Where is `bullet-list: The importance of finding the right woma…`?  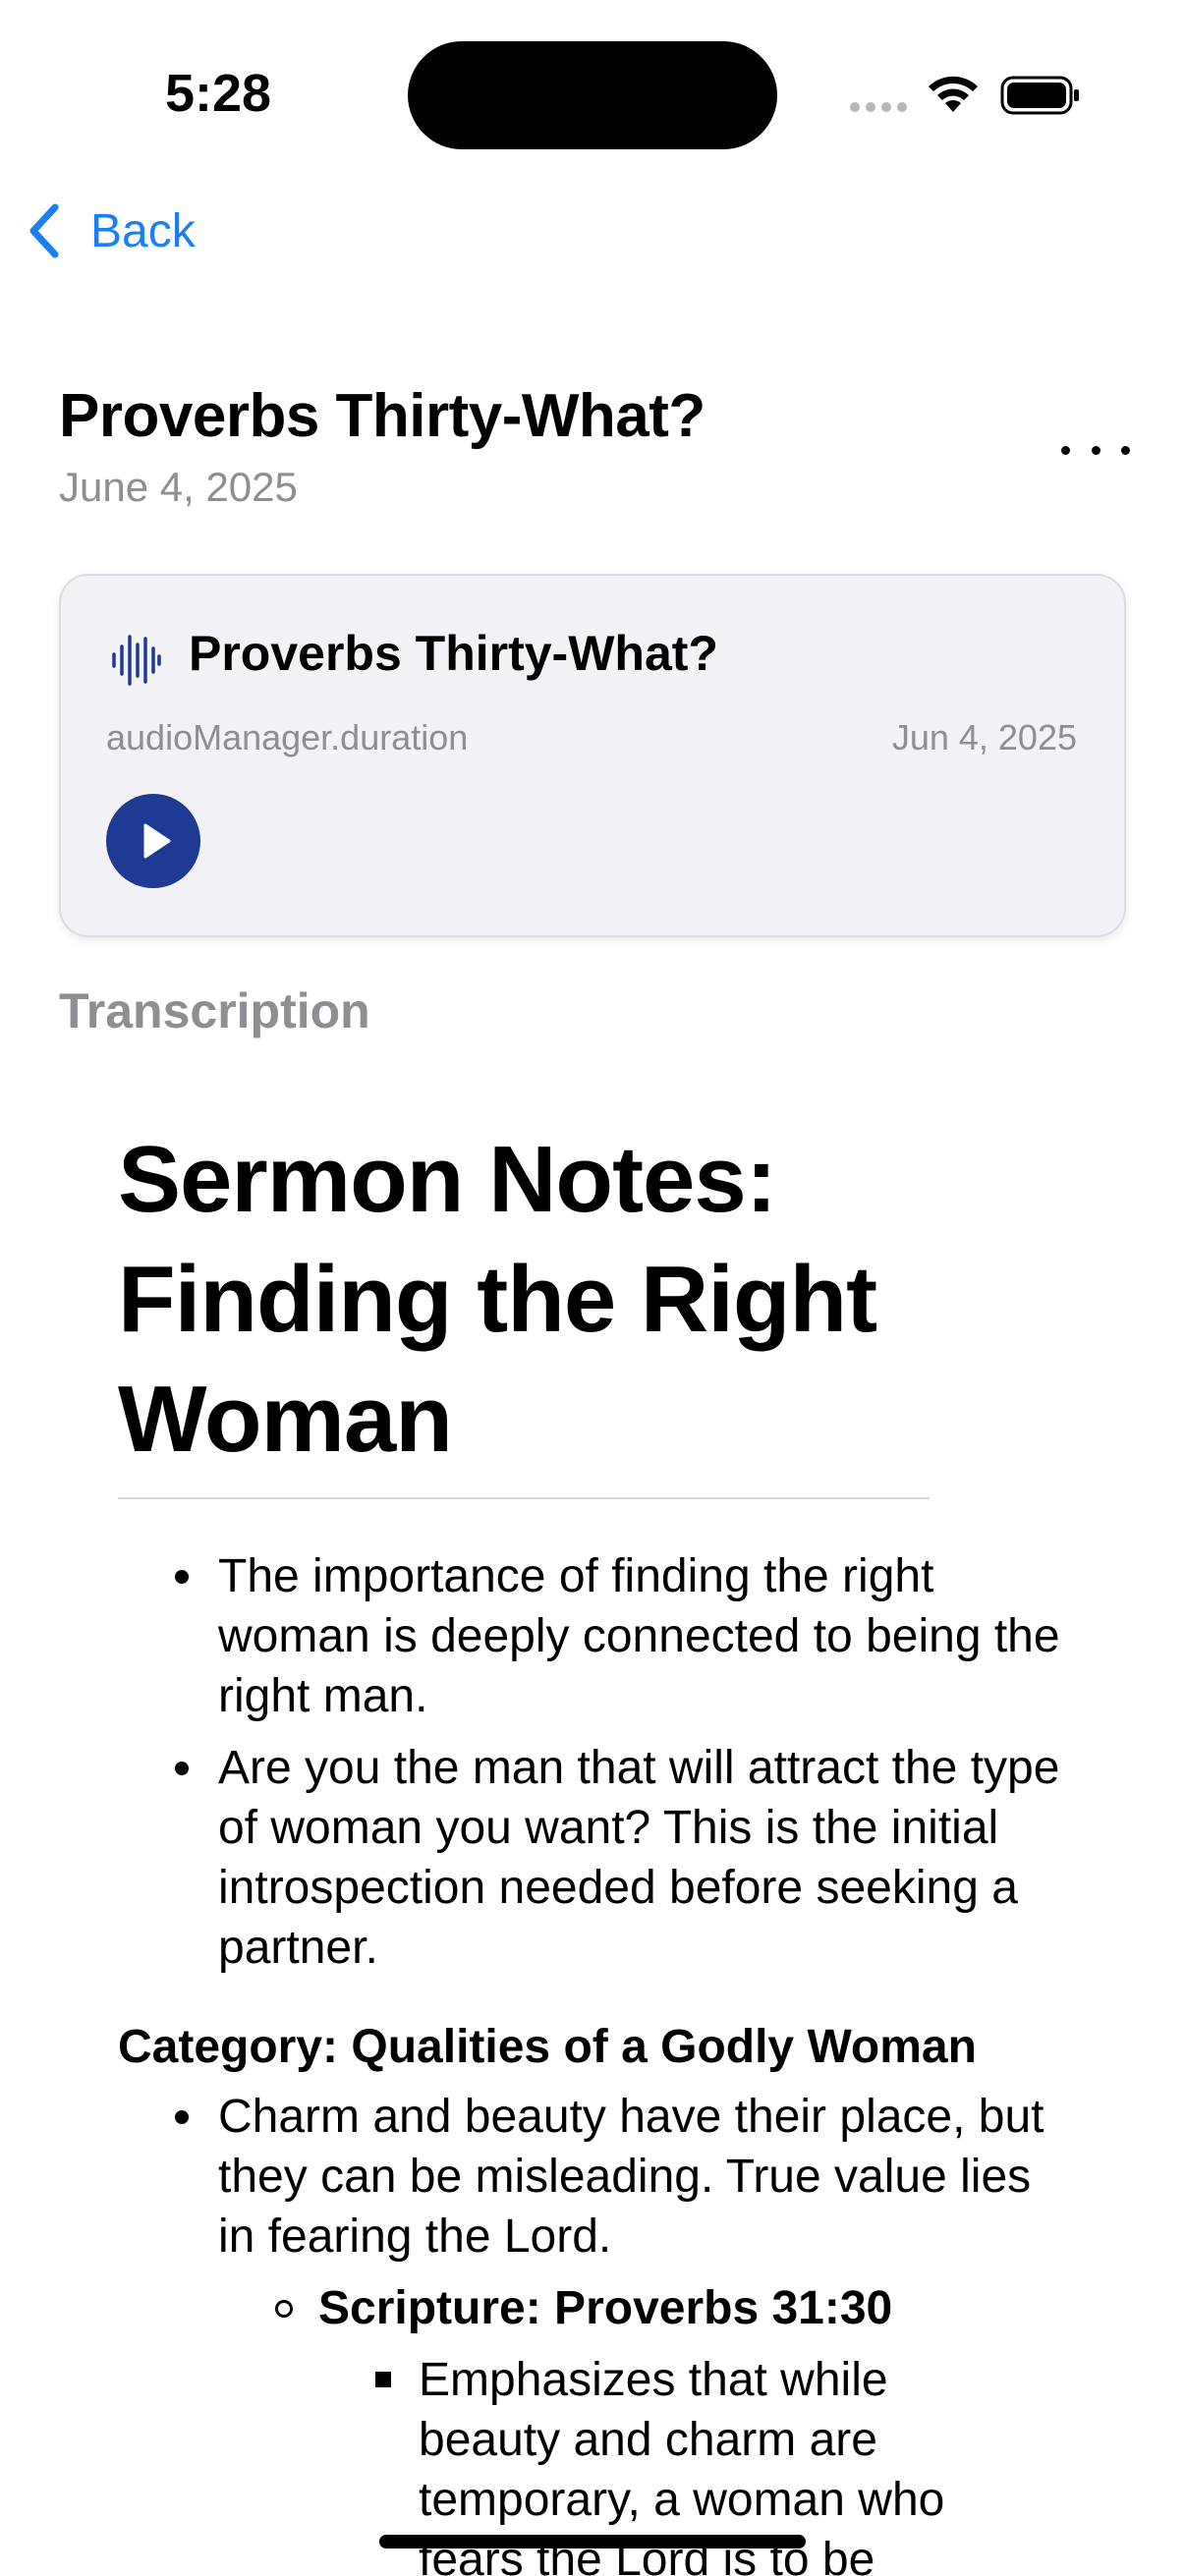 bullet-list: The importance of finding the right woma… is located at coordinates (590, 1762).